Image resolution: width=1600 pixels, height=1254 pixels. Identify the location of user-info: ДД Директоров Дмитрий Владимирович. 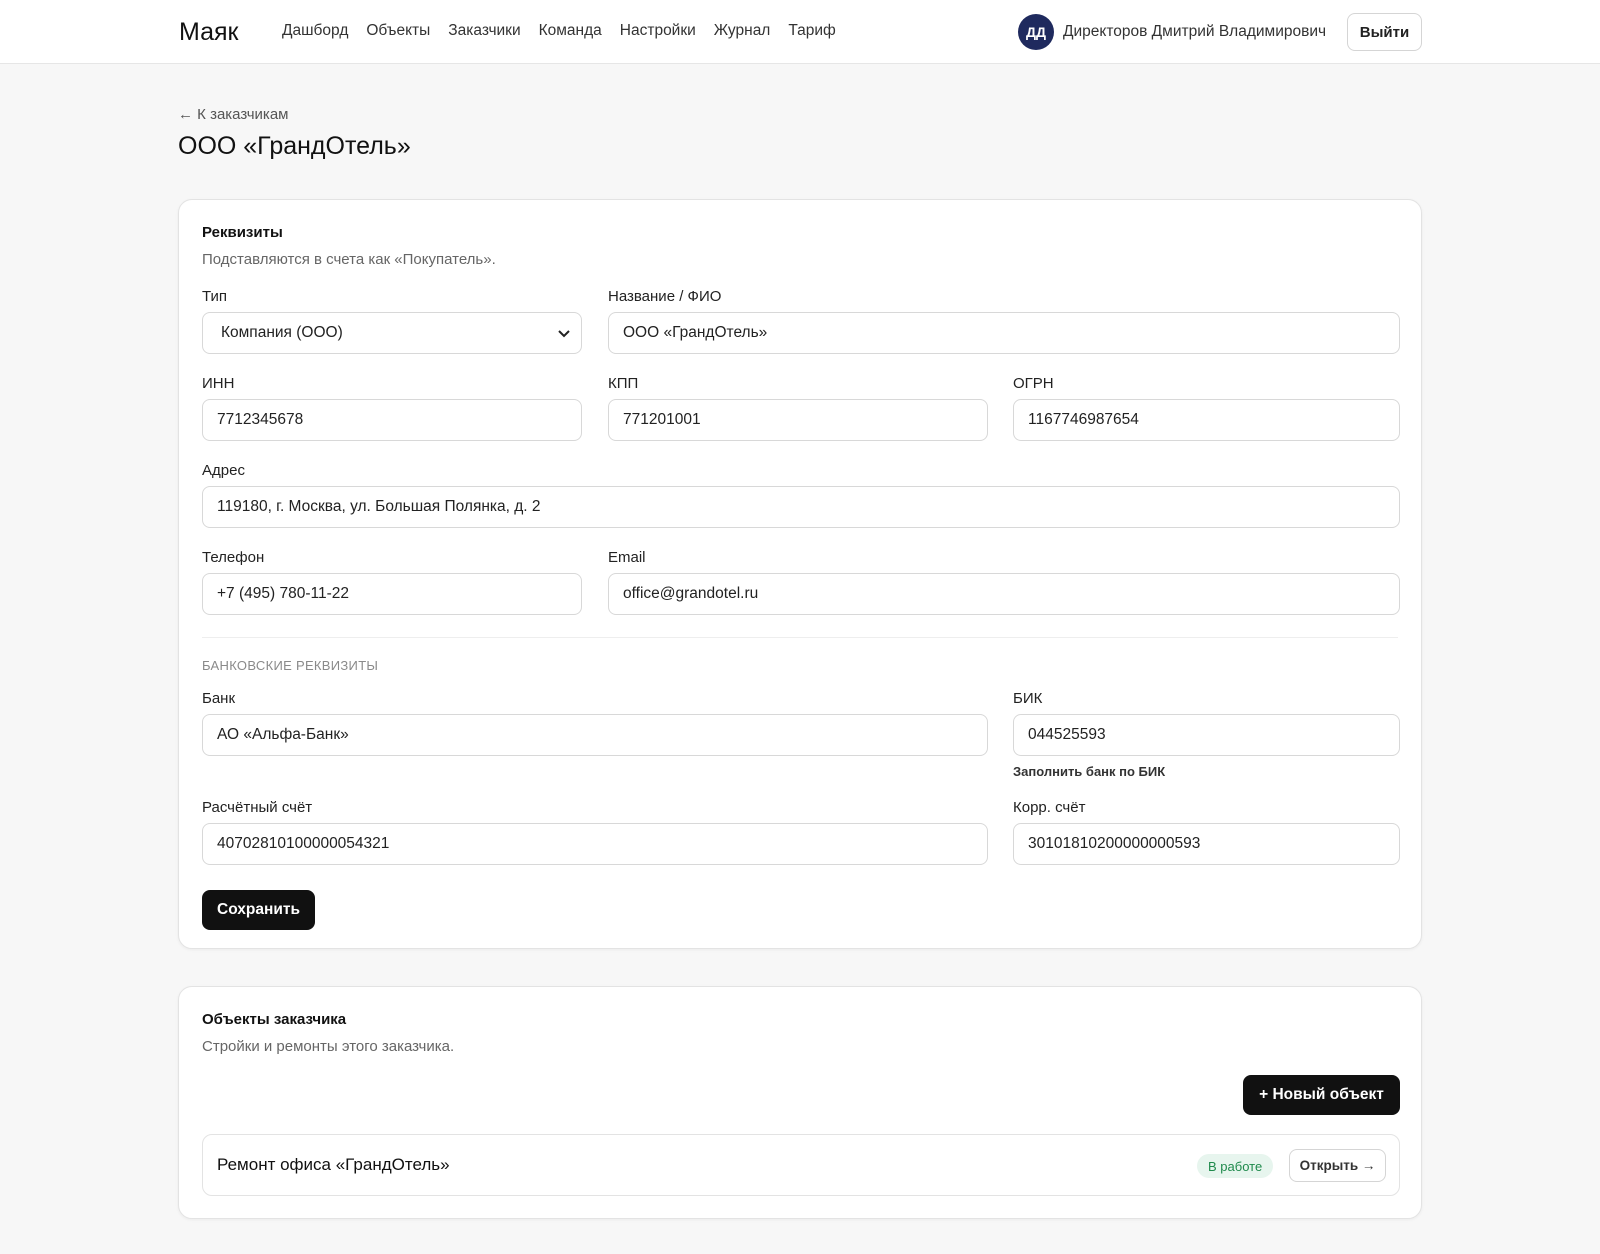
(1172, 32).